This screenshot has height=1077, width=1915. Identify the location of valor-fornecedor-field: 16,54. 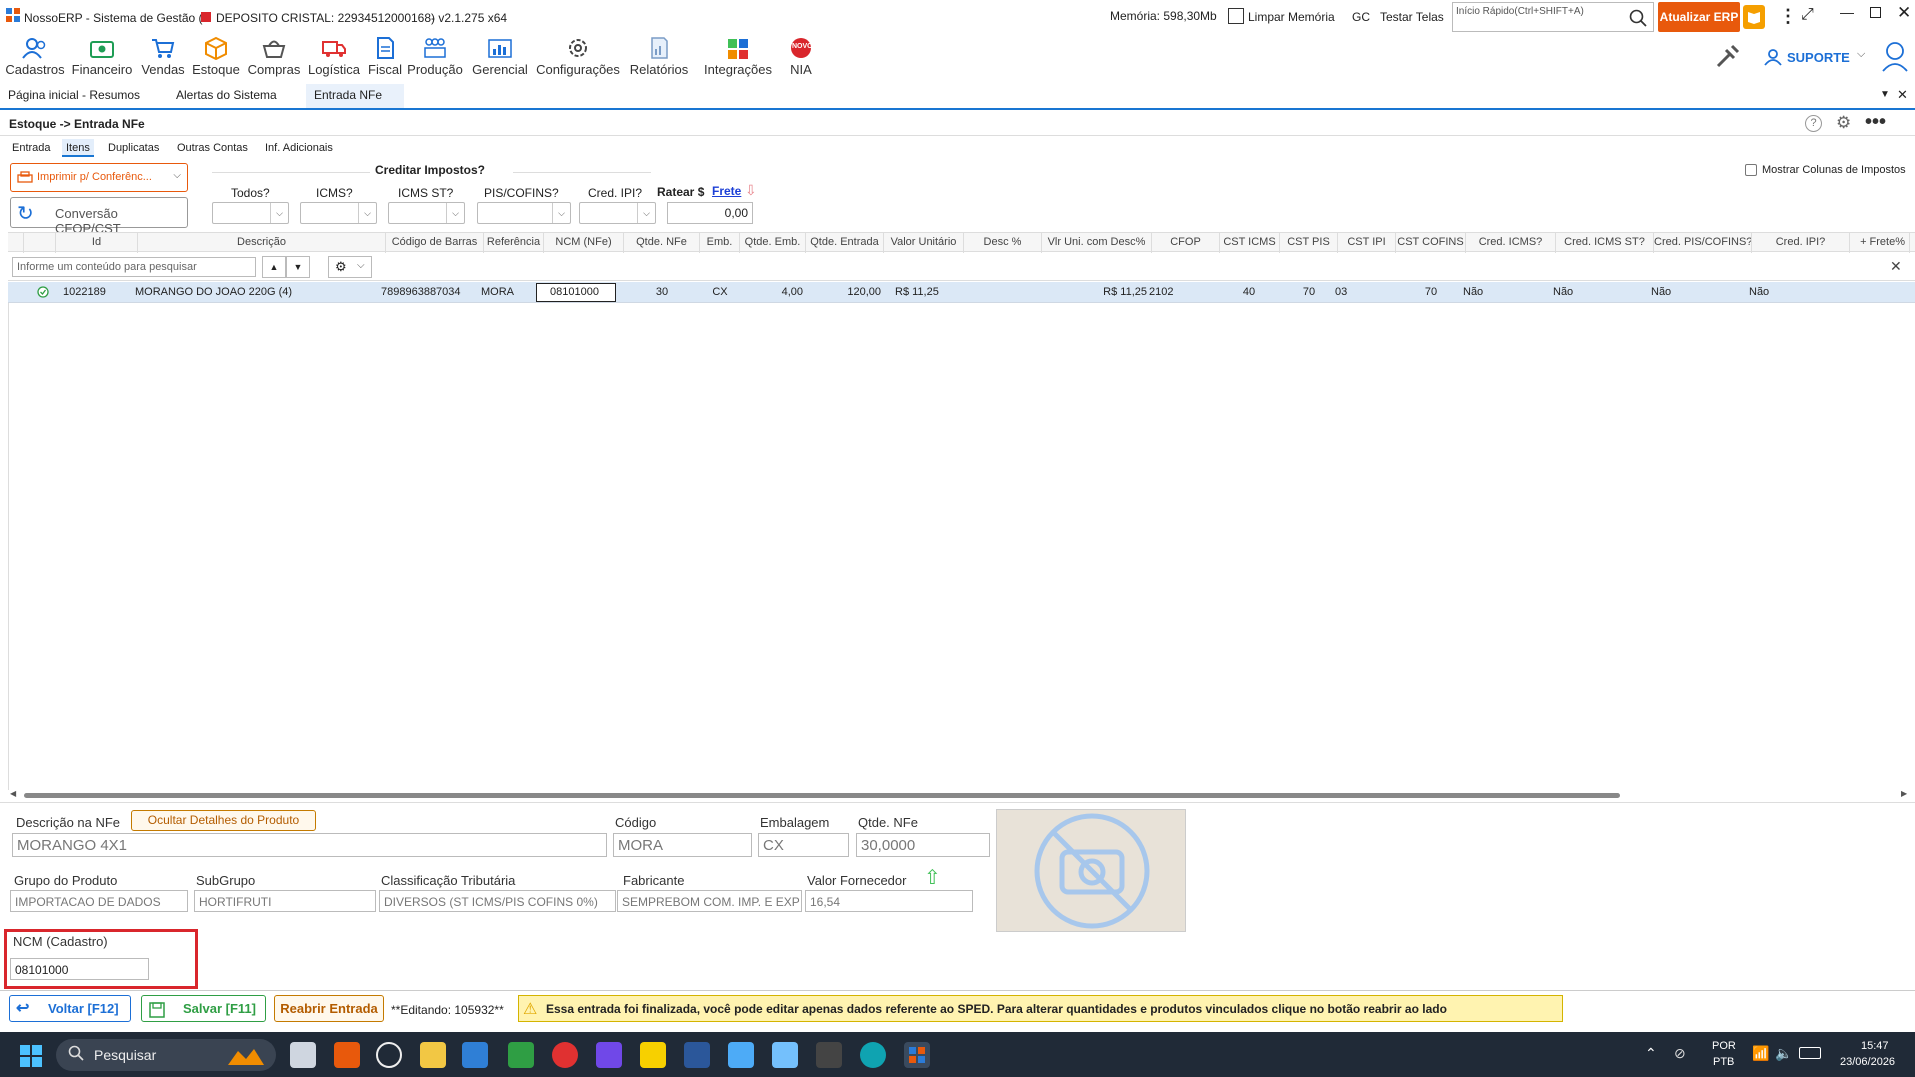
(889, 901).